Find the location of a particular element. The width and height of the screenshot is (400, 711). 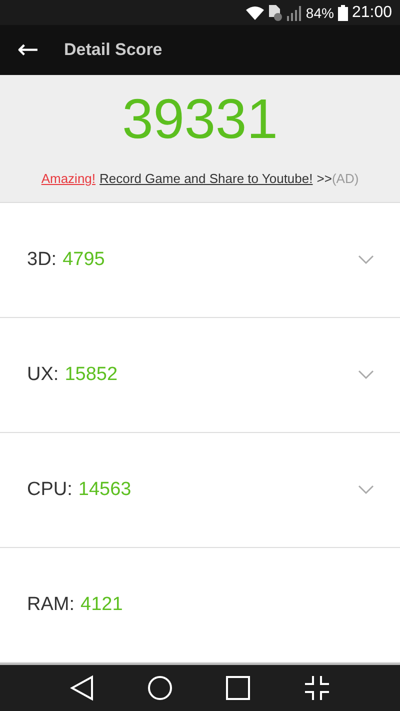

score-value: 14563 is located at coordinates (105, 490).